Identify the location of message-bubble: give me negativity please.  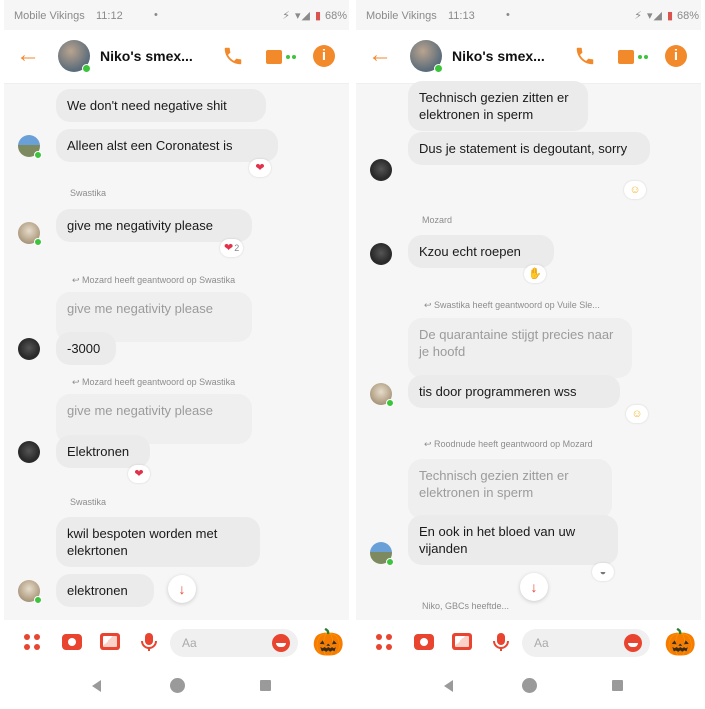
(154, 225).